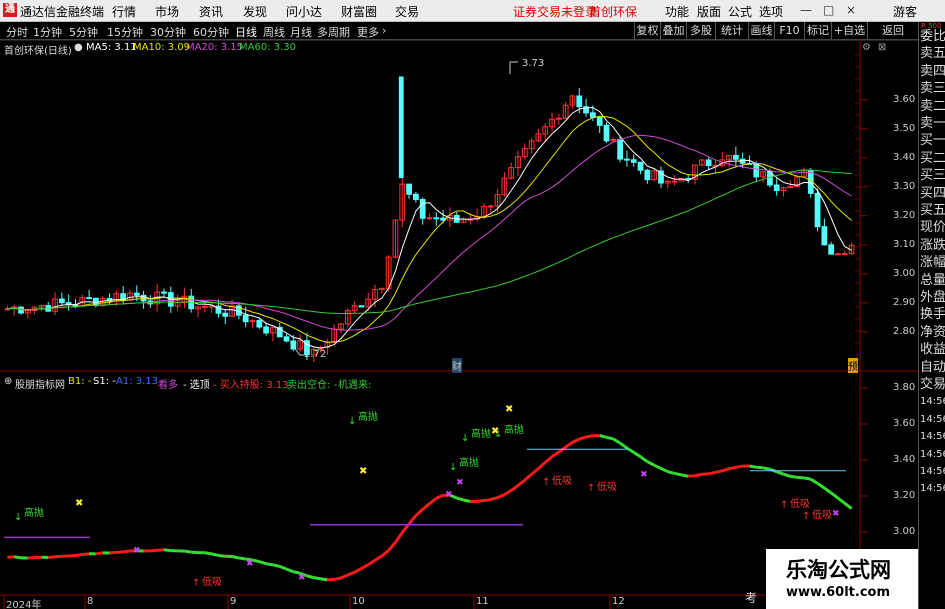 The width and height of the screenshot is (945, 609). Describe the element at coordinates (932, 106) in the screenshot. I see `sidebar-item: 卖二` at that location.